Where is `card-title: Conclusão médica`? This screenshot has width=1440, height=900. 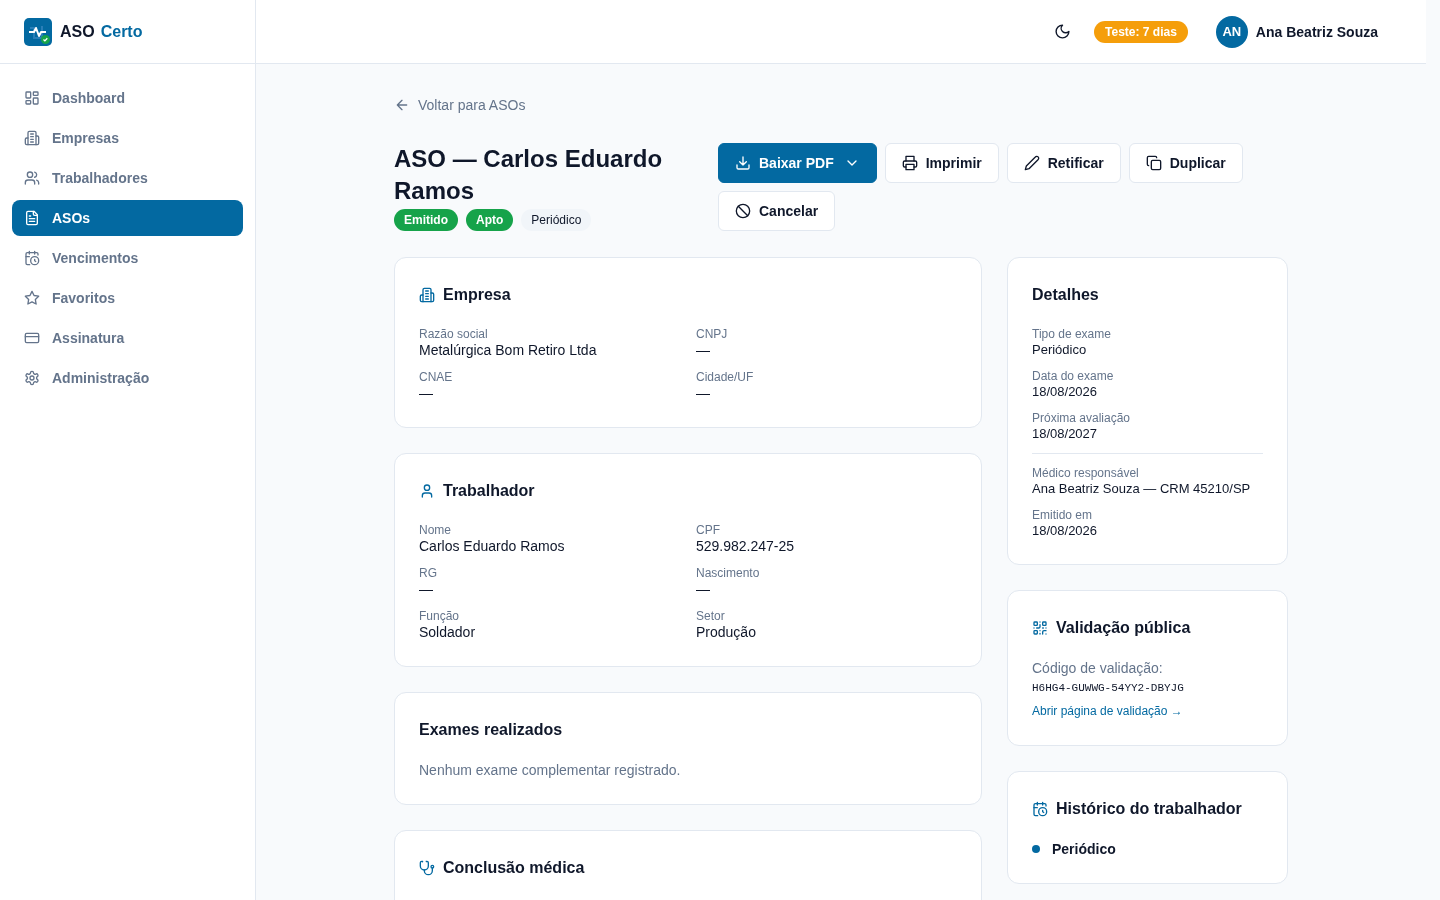 card-title: Conclusão médica is located at coordinates (514, 868).